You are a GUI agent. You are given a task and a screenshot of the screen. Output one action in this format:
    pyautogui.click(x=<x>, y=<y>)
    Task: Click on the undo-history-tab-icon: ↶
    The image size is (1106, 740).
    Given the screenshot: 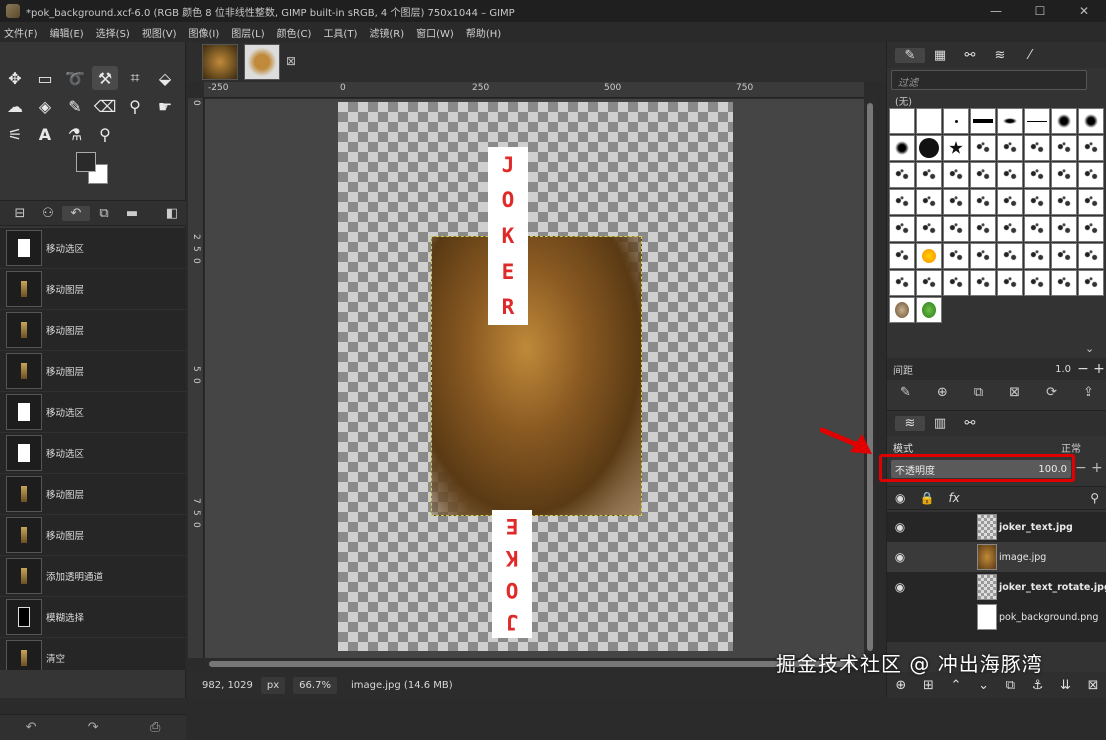 What is the action you would take?
    pyautogui.click(x=76, y=213)
    